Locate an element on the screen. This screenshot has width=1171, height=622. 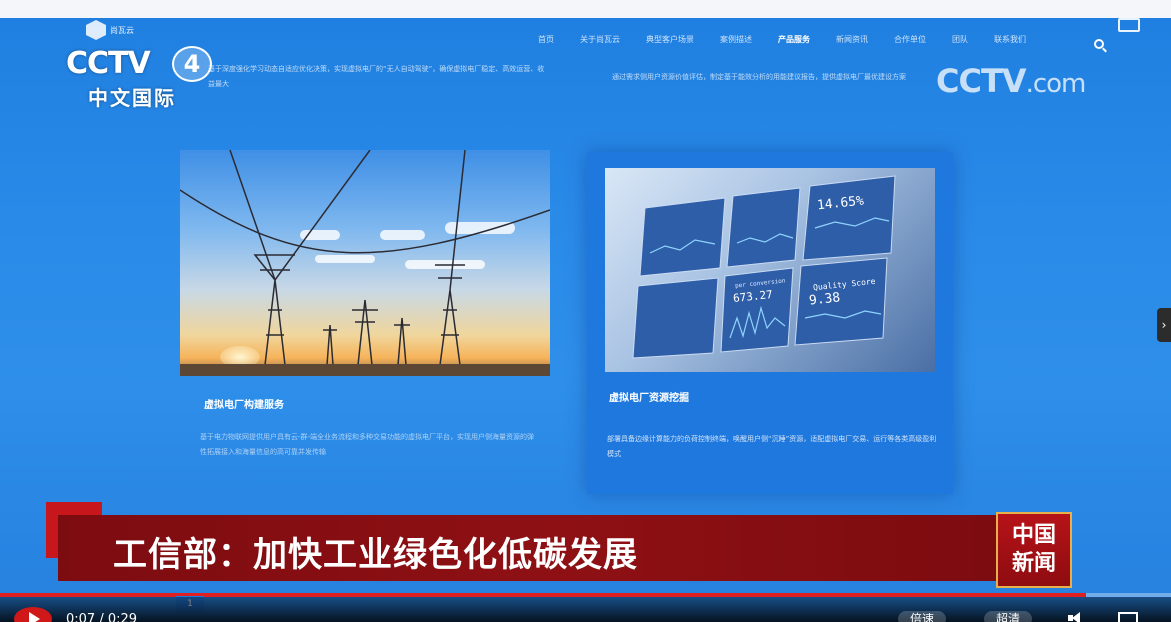
power-tower-photo is located at coordinates (365, 263).